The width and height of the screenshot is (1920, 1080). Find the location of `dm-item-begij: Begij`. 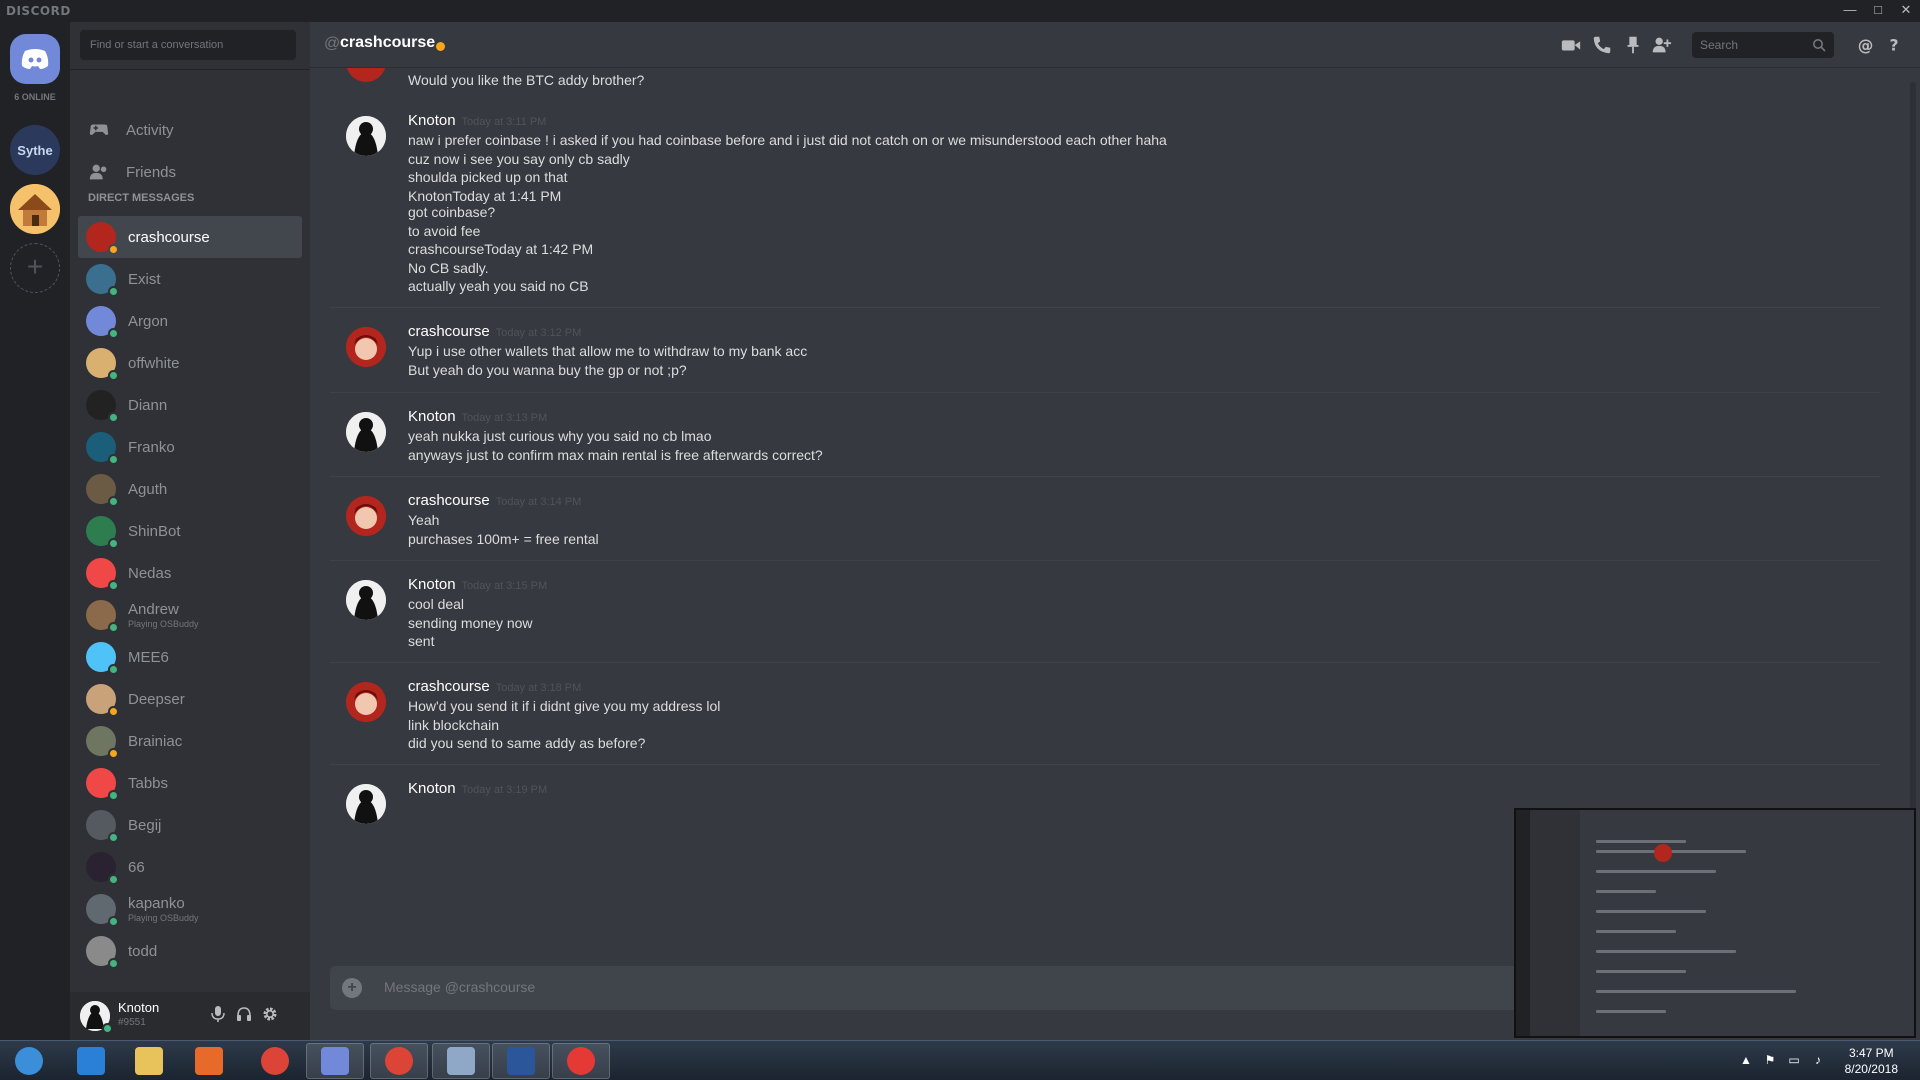

dm-item-begij: Begij is located at coordinates (190, 825).